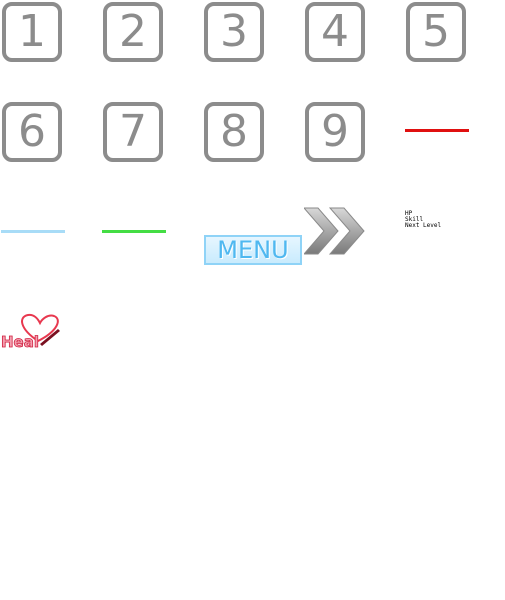 This screenshot has height=600, width=505. What do you see at coordinates (423, 220) in the screenshot?
I see `stat-labels: HP Skill Next Level` at bounding box center [423, 220].